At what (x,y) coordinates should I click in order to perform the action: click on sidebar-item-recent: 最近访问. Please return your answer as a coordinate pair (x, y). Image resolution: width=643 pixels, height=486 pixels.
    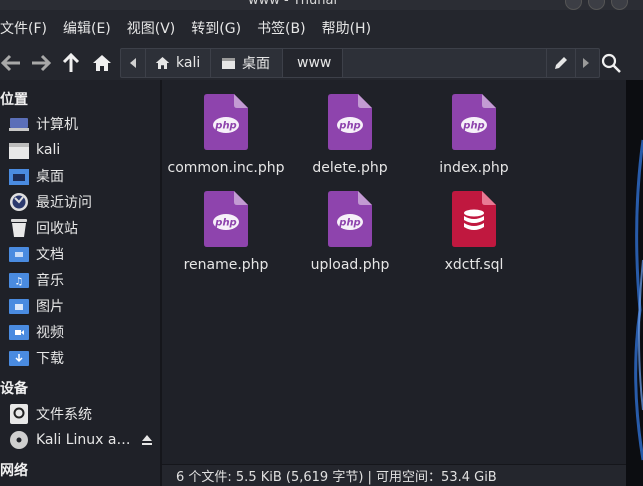
    Looking at the image, I should click on (83, 202).